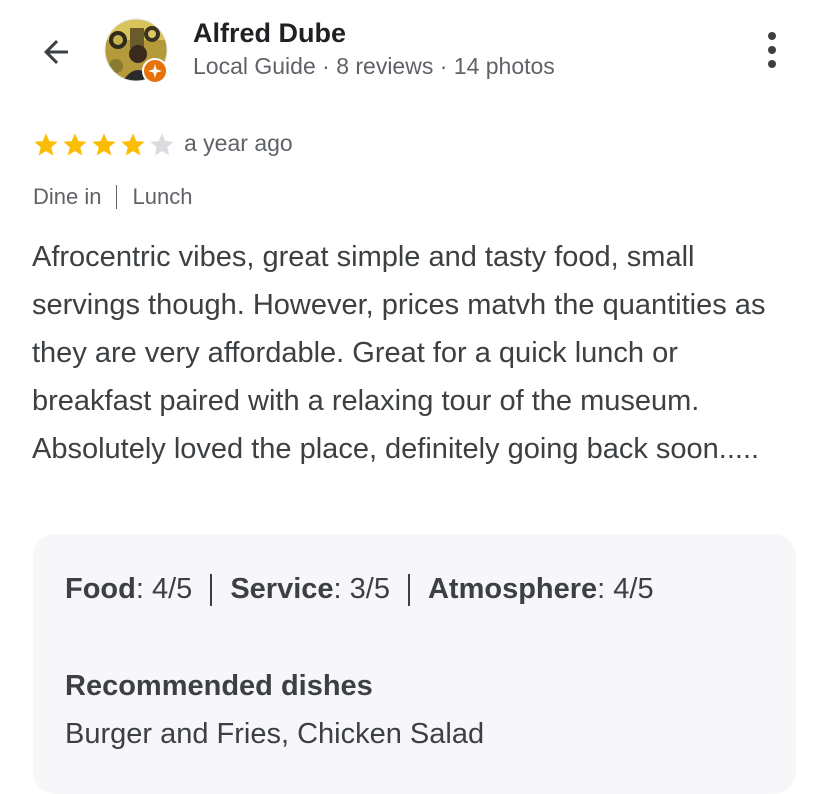 The width and height of the screenshot is (828, 794). What do you see at coordinates (310, 589) in the screenshot?
I see `rating-service: Service: 3/5` at bounding box center [310, 589].